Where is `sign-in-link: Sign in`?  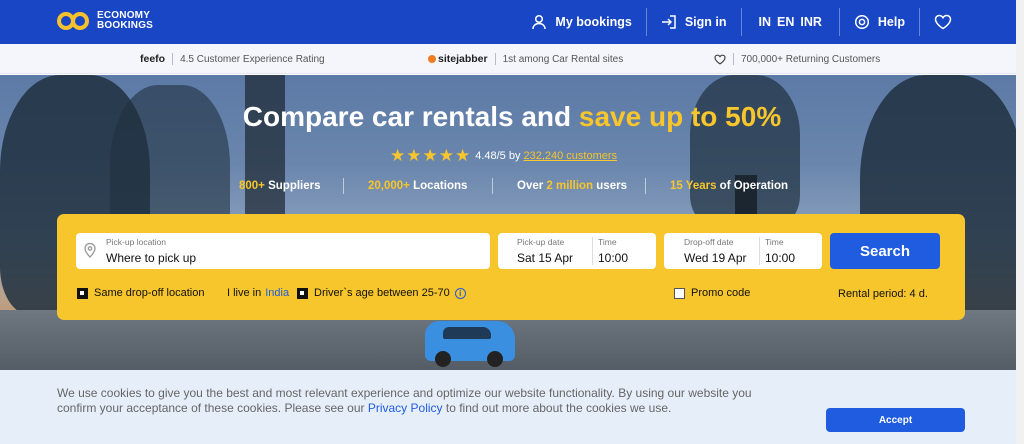 sign-in-link: Sign in is located at coordinates (694, 22).